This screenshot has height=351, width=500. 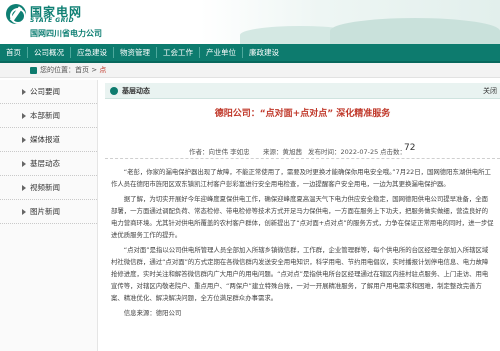 What do you see at coordinates (221, 52) in the screenshot?
I see `nav-item-industry: 产业单位` at bounding box center [221, 52].